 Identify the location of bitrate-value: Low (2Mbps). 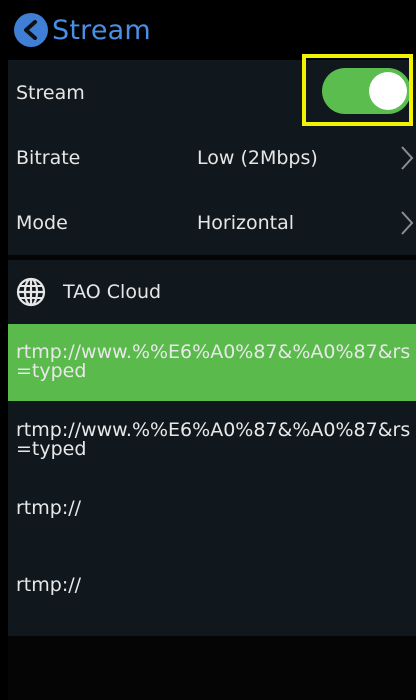
(257, 157).